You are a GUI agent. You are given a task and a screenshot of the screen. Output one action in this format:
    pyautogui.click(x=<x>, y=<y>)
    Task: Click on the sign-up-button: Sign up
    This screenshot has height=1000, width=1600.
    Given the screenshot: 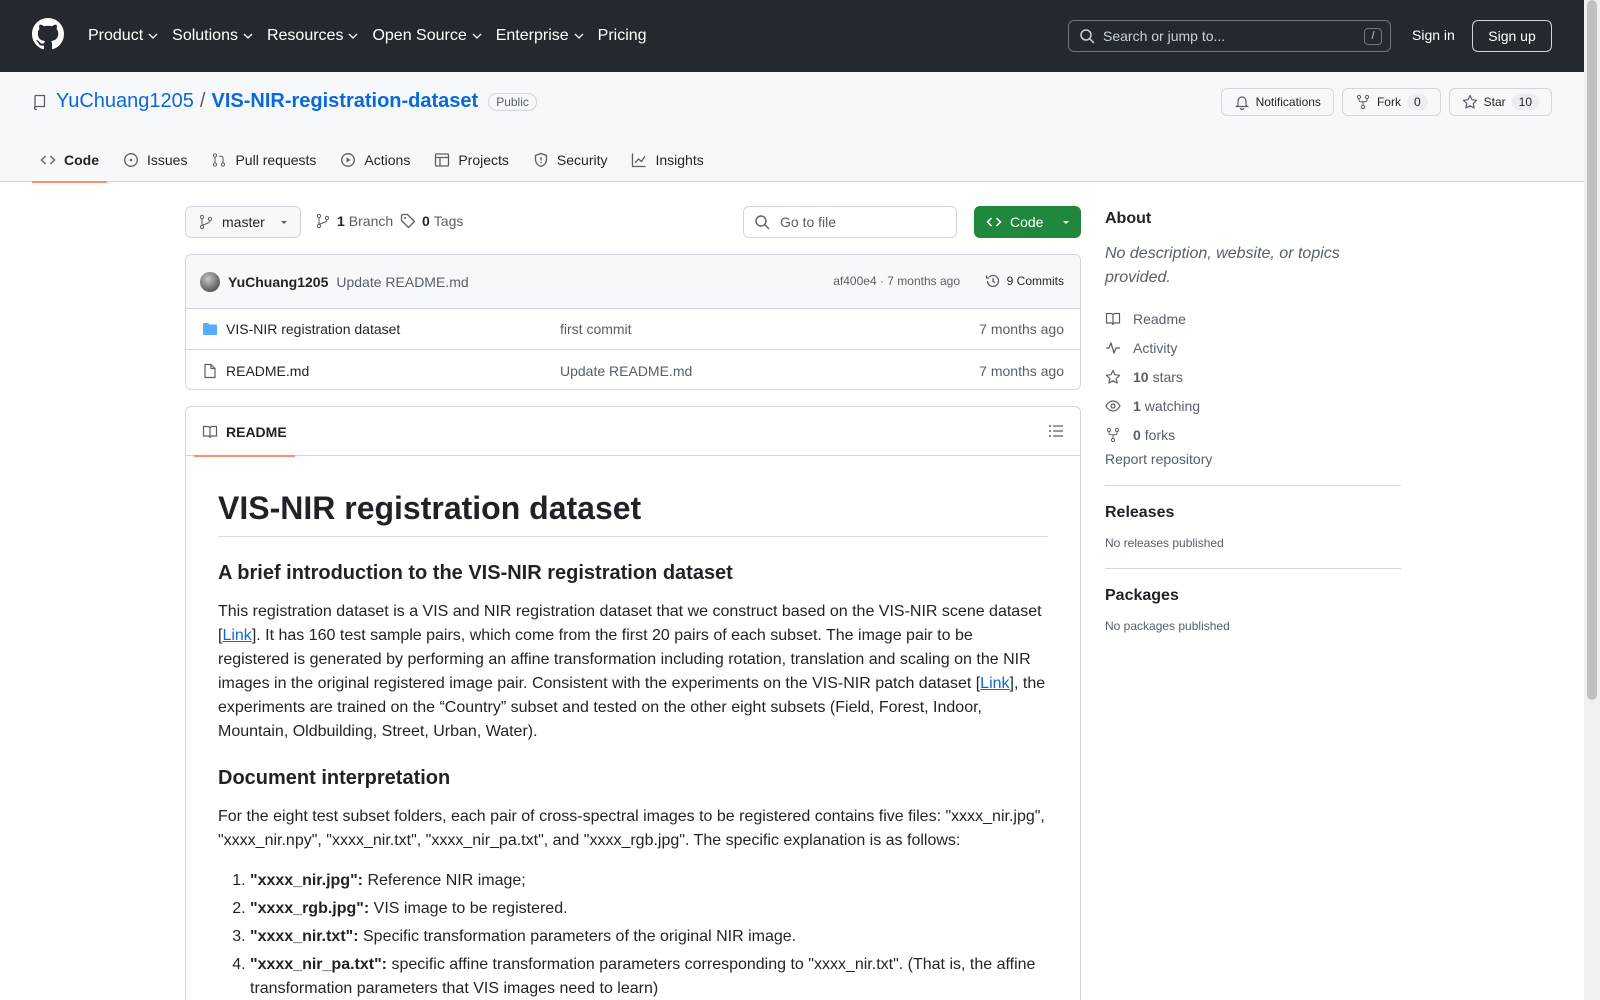 What is the action you would take?
    pyautogui.click(x=1512, y=36)
    